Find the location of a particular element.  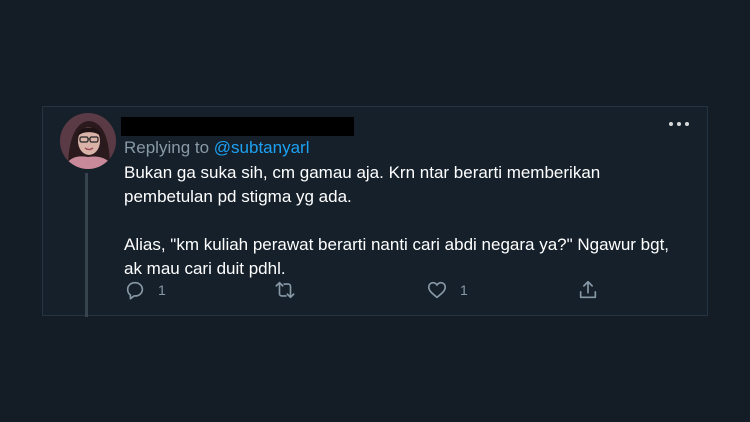

redacted-username is located at coordinates (237, 126).